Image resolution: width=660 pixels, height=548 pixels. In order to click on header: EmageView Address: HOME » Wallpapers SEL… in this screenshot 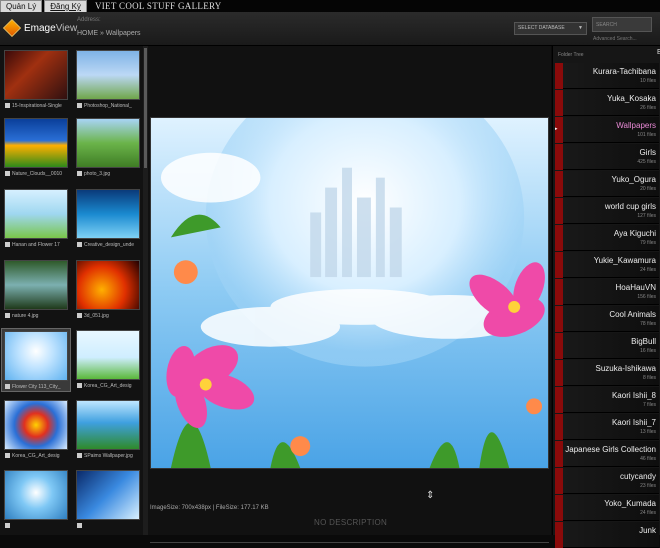, I will do `click(330, 29)`.